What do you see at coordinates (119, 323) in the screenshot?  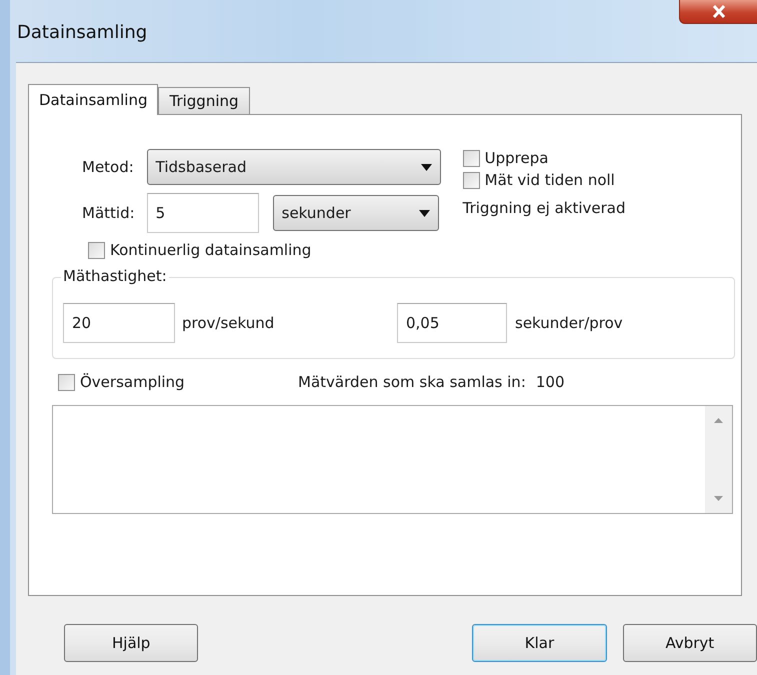 I see `samples-per-second-field: 20` at bounding box center [119, 323].